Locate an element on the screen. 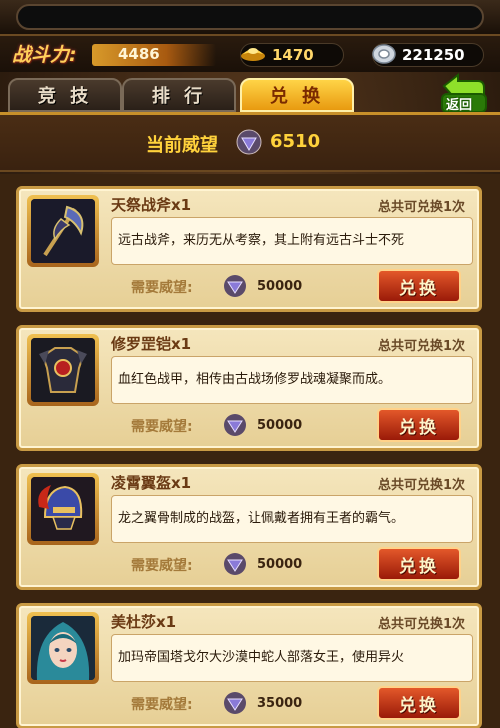 This screenshot has width=500, height=728. stats-row: 战斗力: 4486 1470 221250 is located at coordinates (250, 54).